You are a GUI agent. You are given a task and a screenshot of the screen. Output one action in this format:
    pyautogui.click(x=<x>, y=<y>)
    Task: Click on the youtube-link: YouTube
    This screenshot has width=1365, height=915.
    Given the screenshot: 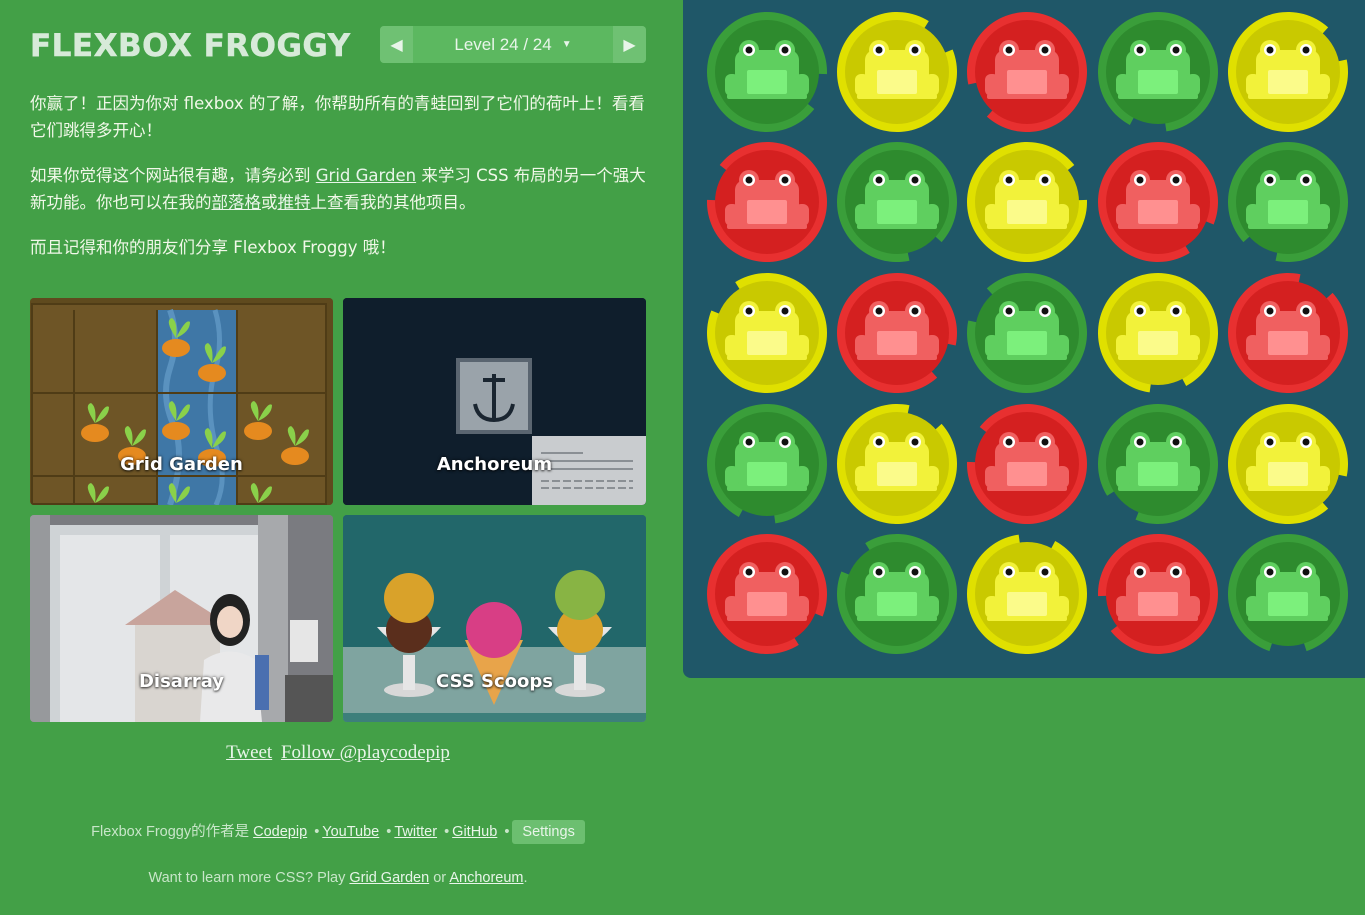 What is the action you would take?
    pyautogui.click(x=350, y=832)
    